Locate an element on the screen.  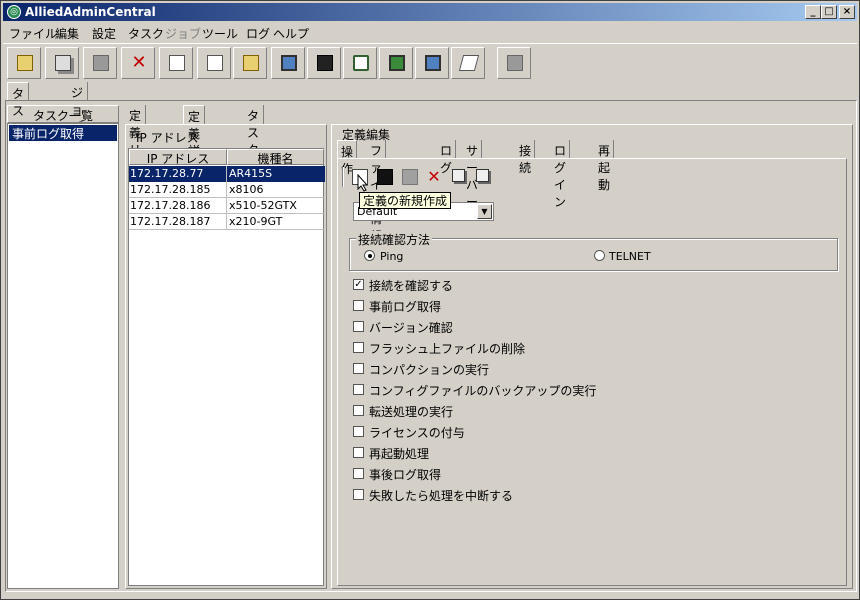
close-button: × is located at coordinates (847, 12).